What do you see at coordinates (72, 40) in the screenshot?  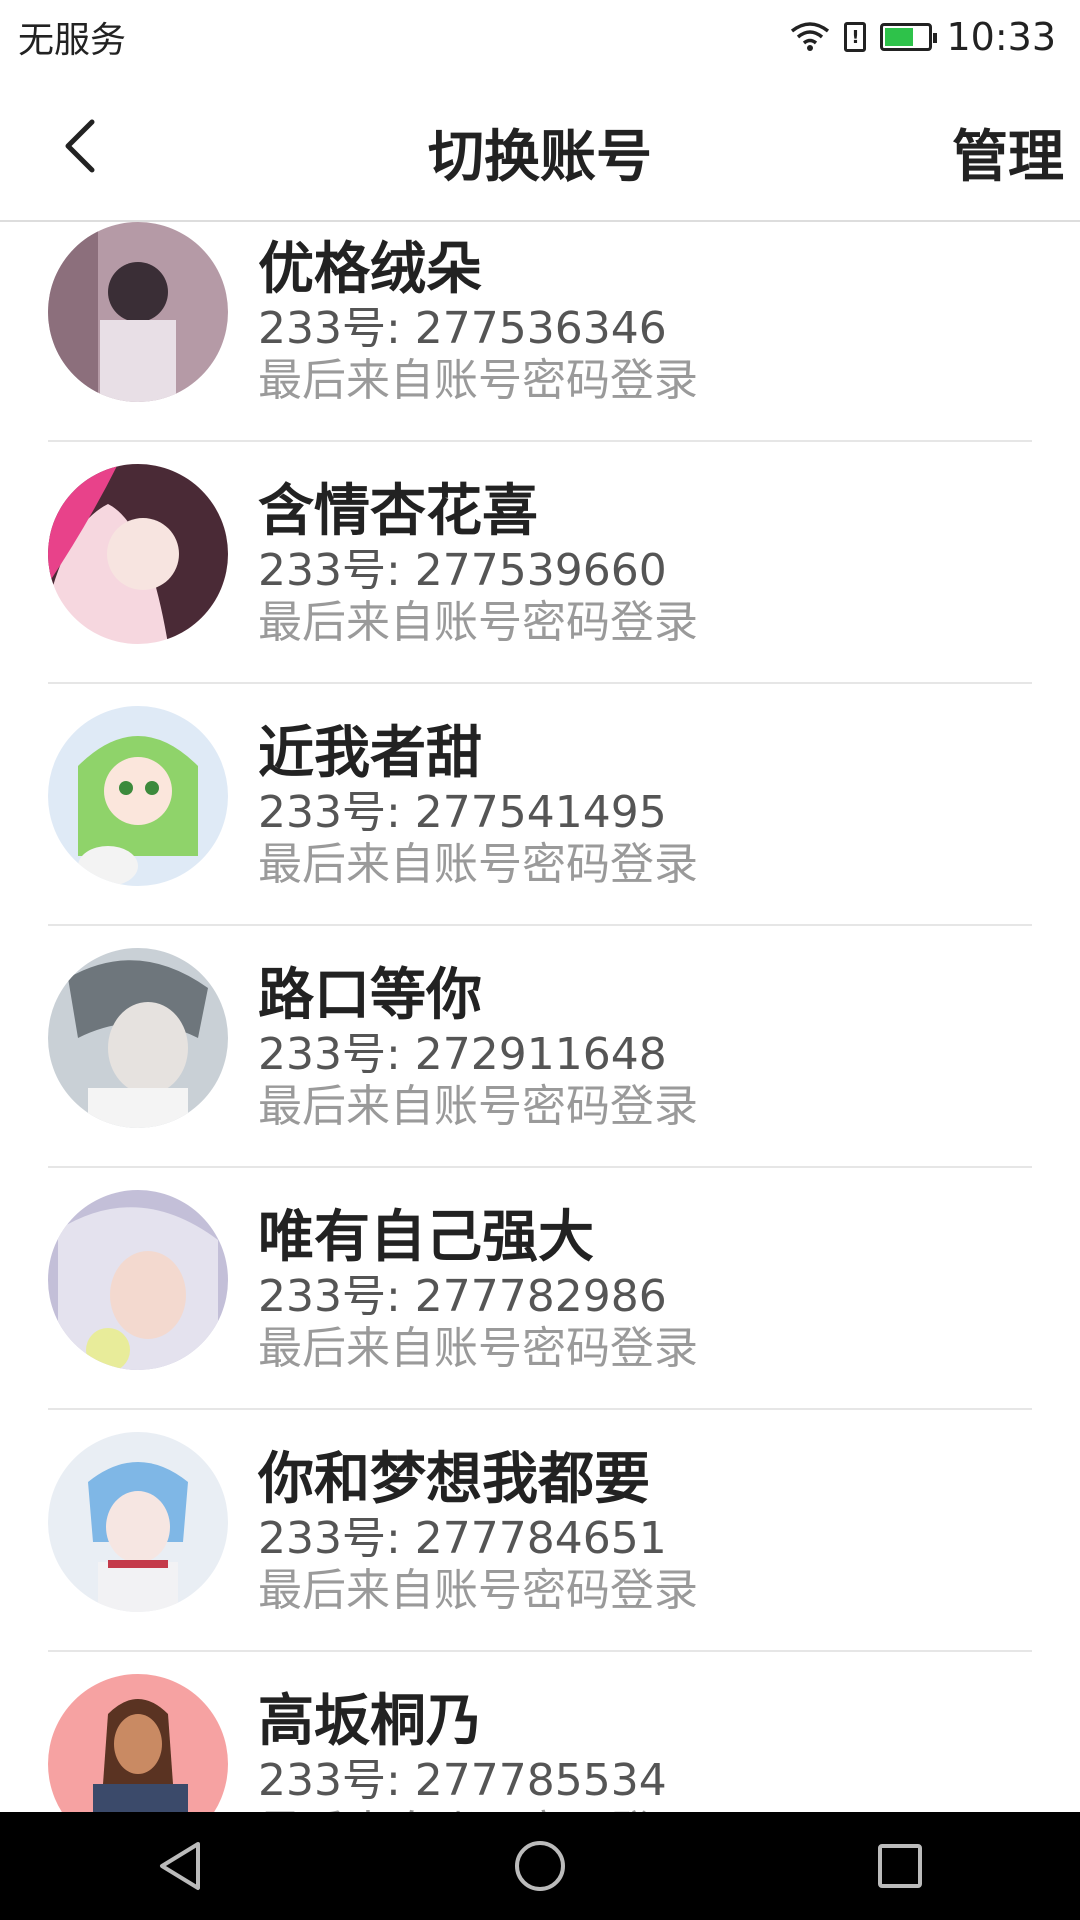 I see `carrier-text: 无服务` at bounding box center [72, 40].